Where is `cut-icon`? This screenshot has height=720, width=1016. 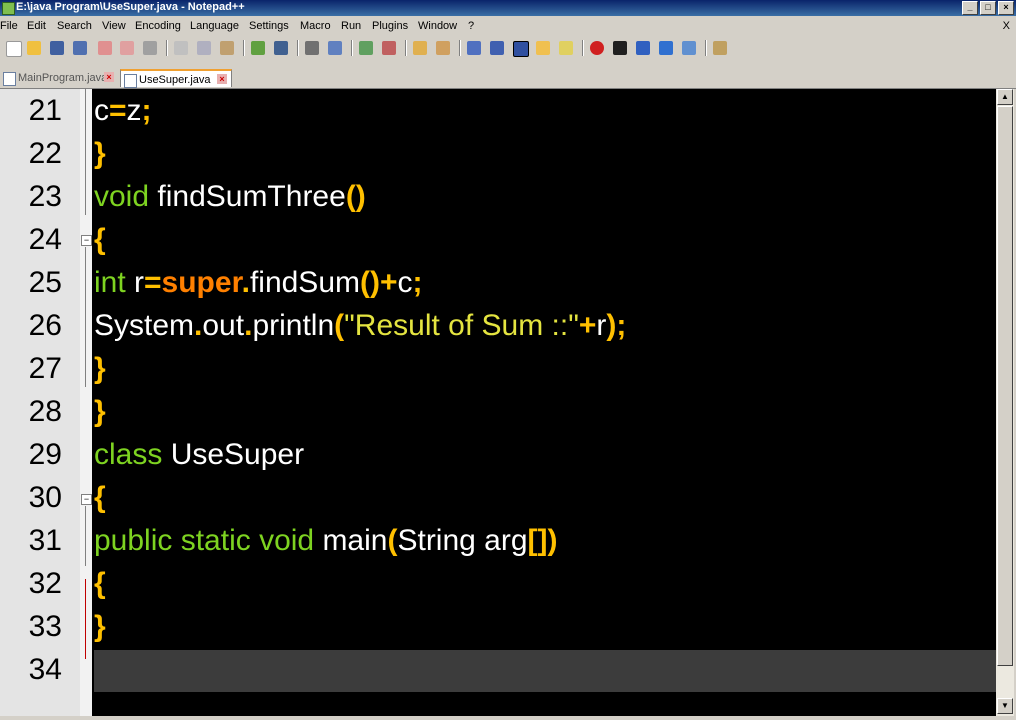
cut-icon is located at coordinates (181, 48).